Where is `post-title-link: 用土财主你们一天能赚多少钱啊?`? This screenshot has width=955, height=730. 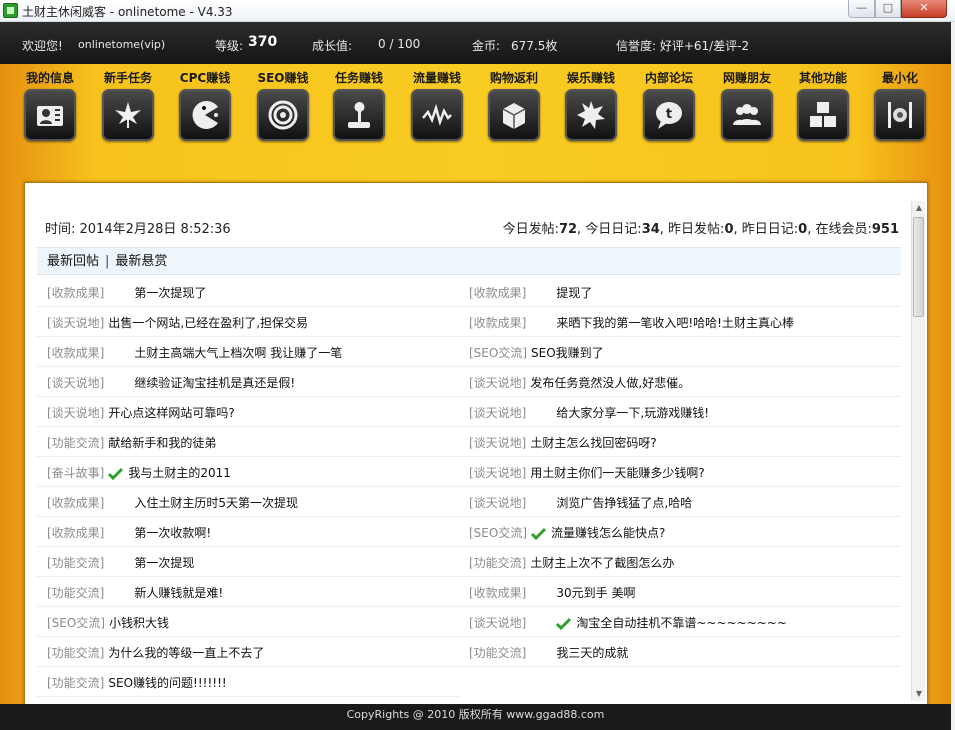 post-title-link: 用土财主你们一天能赚多少钱啊? is located at coordinates (617, 473).